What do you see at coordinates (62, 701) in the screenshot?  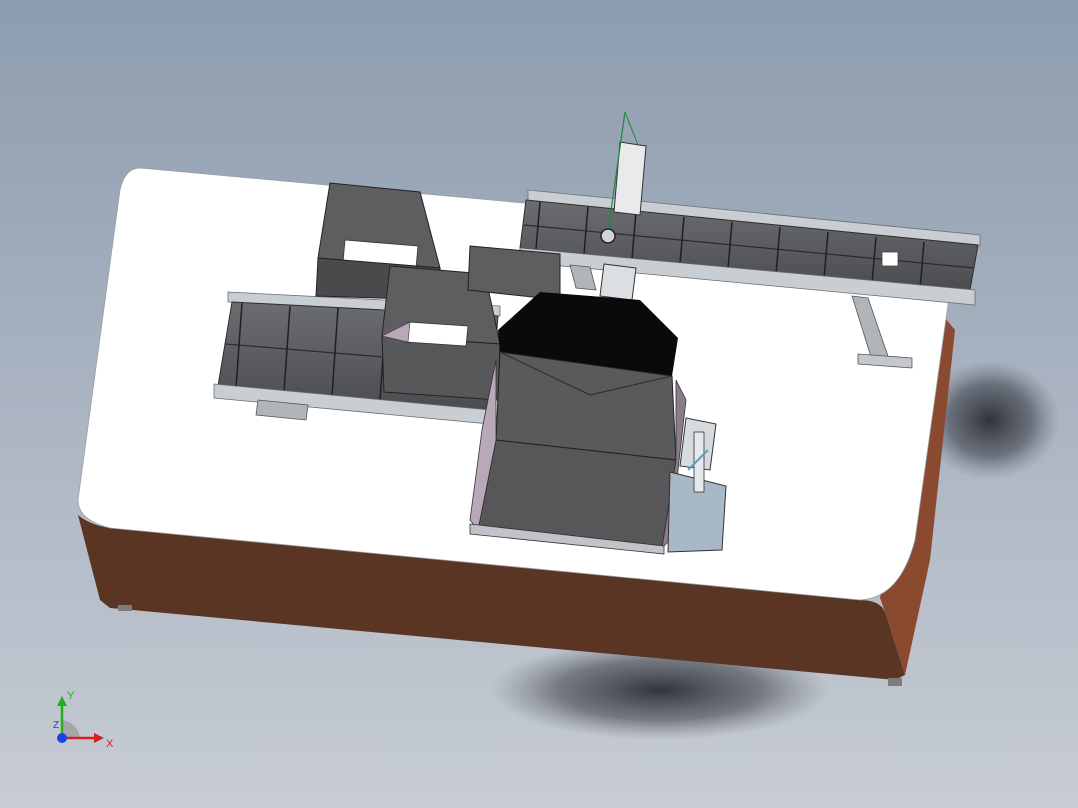 I see `y-axis-head` at bounding box center [62, 701].